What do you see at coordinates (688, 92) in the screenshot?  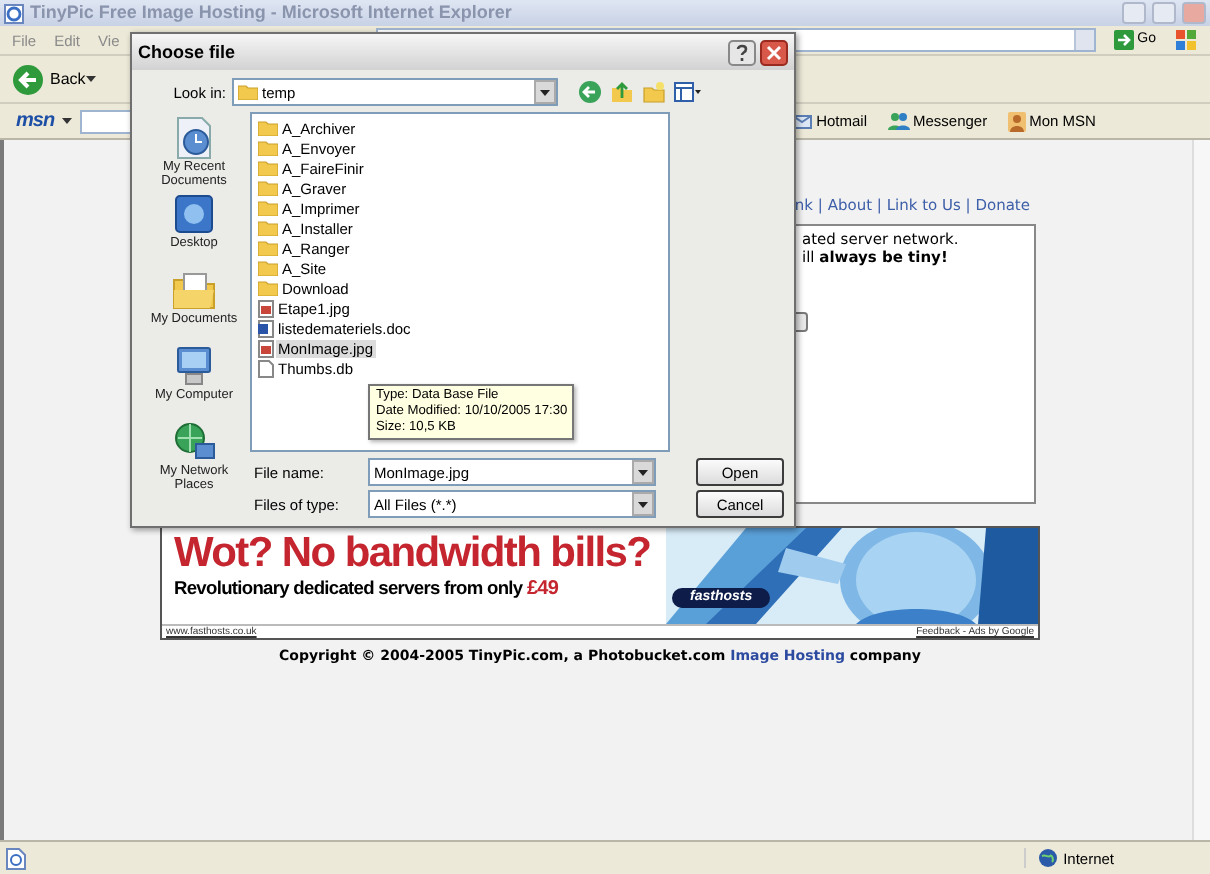 I see `views-menu-icon` at bounding box center [688, 92].